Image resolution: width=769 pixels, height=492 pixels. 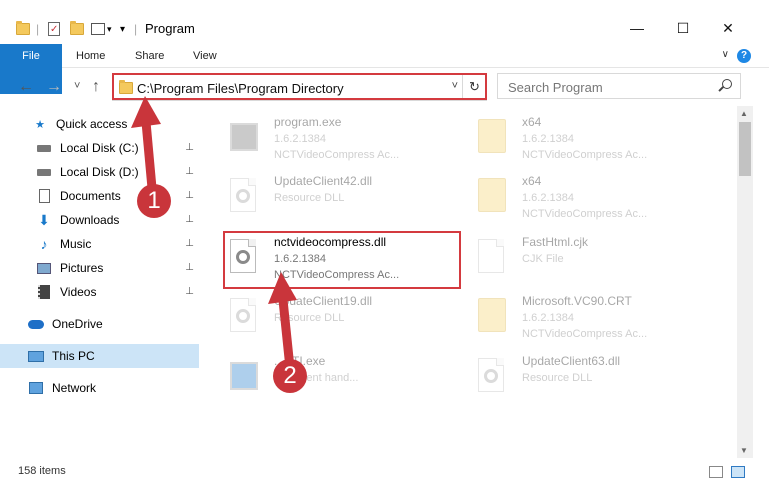 What do you see at coordinates (716, 472) in the screenshot?
I see `details-view-icon` at bounding box center [716, 472].